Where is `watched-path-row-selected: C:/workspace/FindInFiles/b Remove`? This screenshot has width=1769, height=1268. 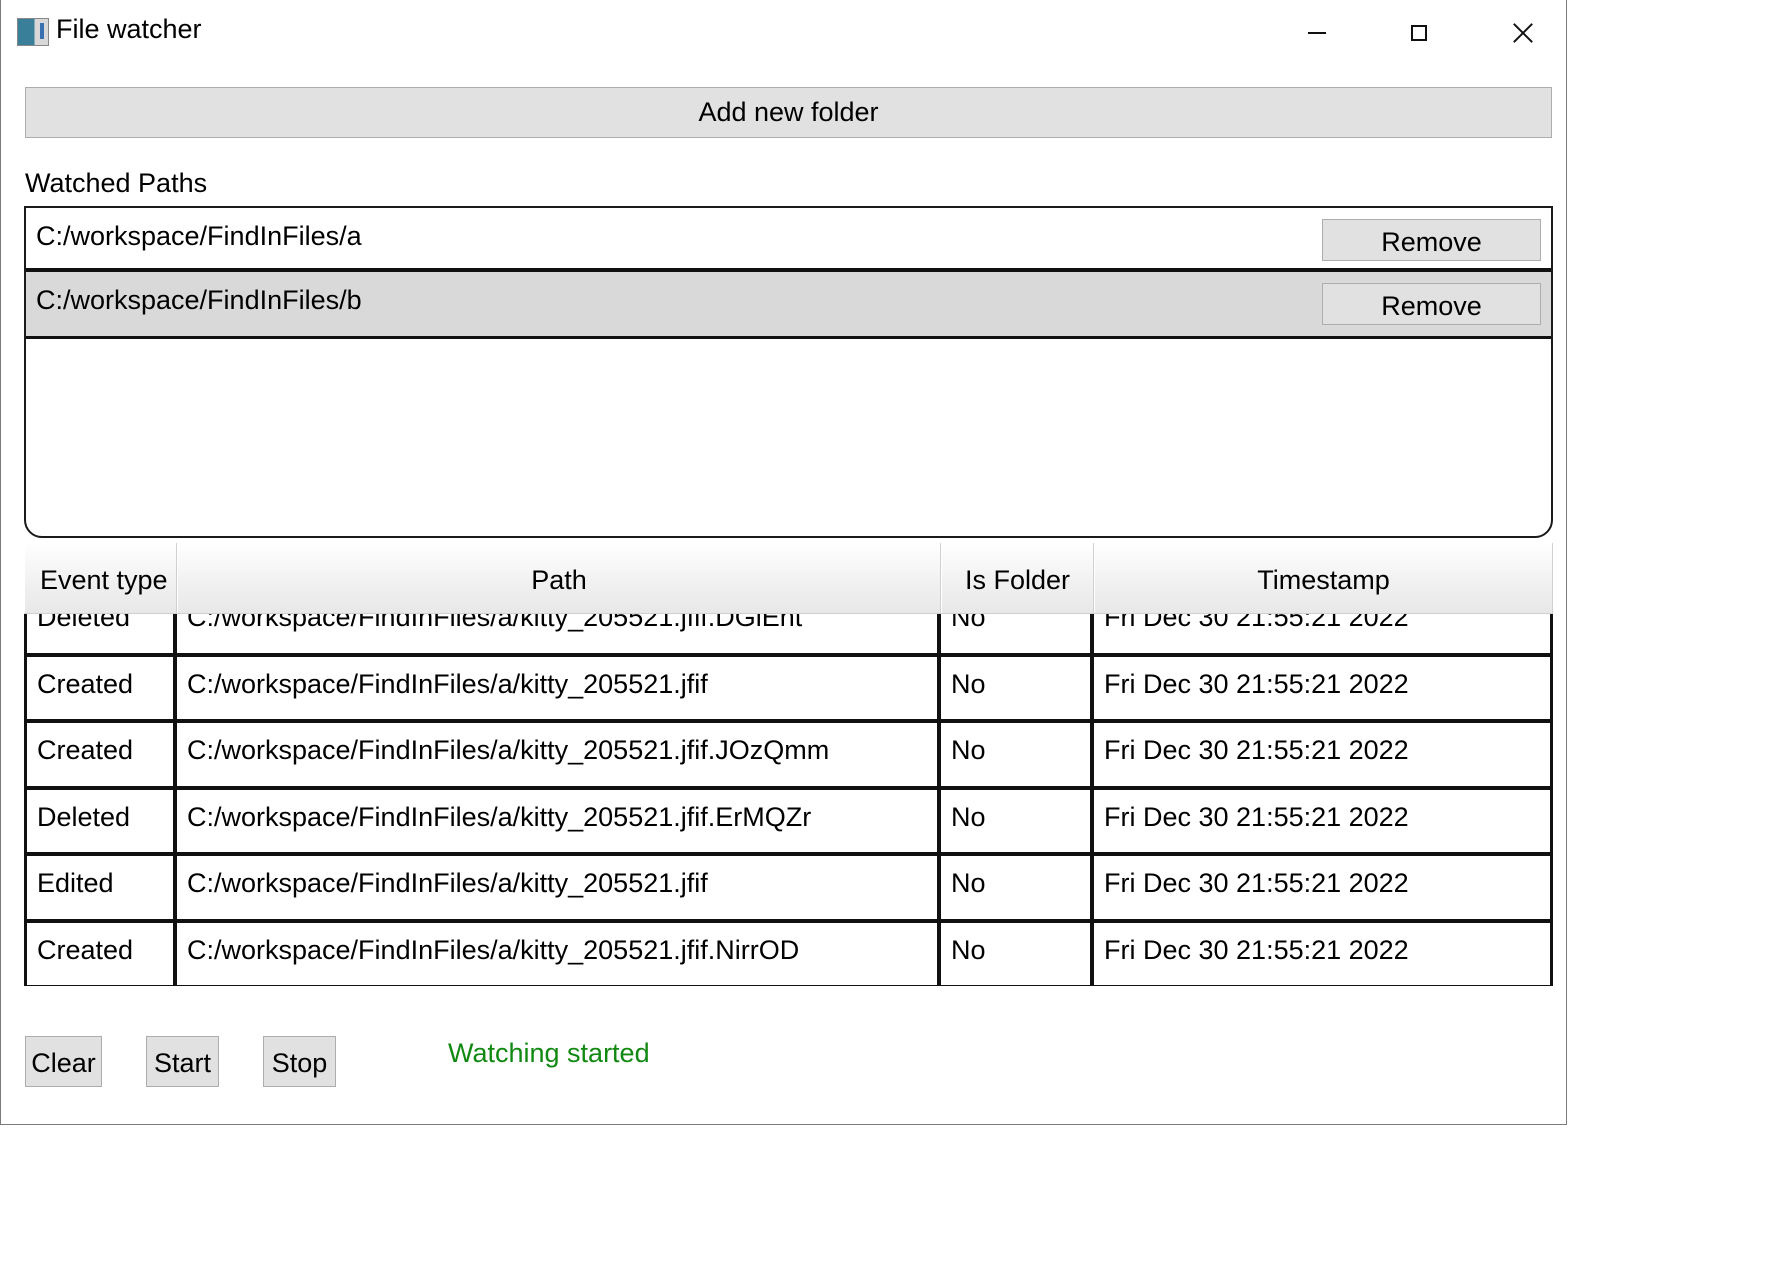
watched-path-row-selected: C:/workspace/FindInFiles/b Remove is located at coordinates (788, 305).